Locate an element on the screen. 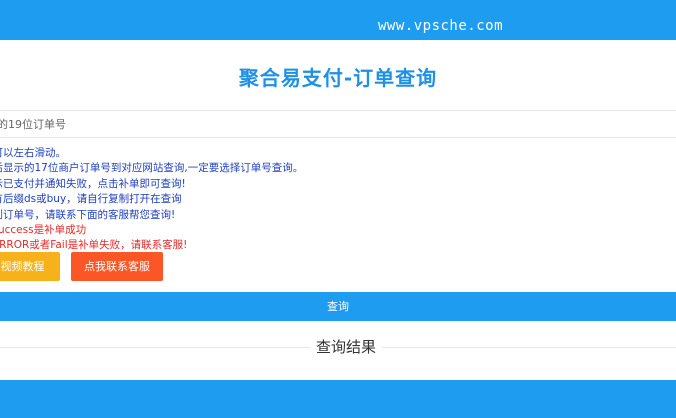  note-item: 询后显示的17位商户订单号到对应网站查询,一定要选择订单号查询。 is located at coordinates (152, 168).